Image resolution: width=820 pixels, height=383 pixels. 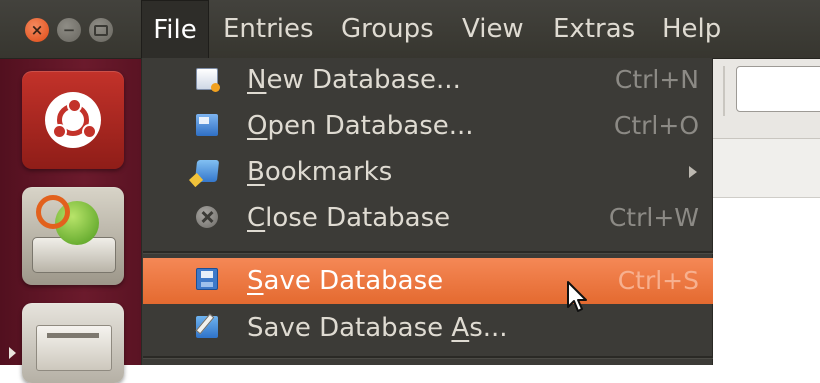 I want to click on menu-item-label: Close Database, so click(x=348, y=218).